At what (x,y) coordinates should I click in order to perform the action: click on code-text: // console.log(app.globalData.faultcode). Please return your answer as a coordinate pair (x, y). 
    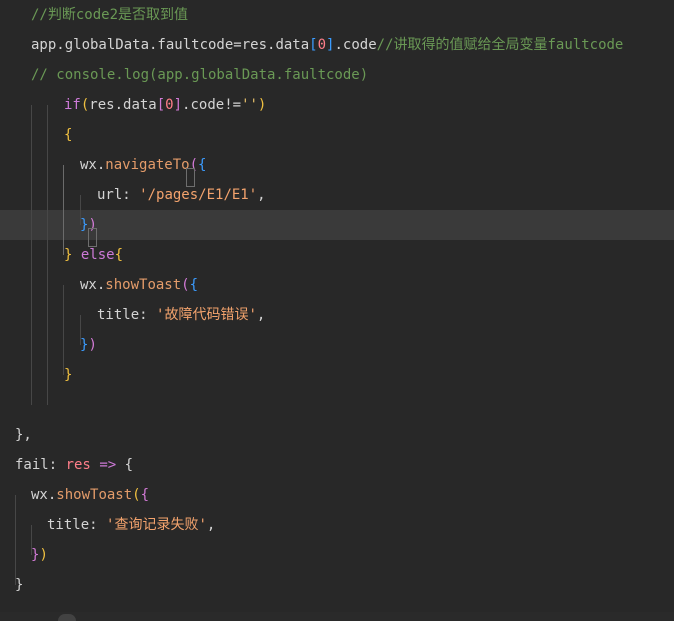
    Looking at the image, I should click on (199, 75).